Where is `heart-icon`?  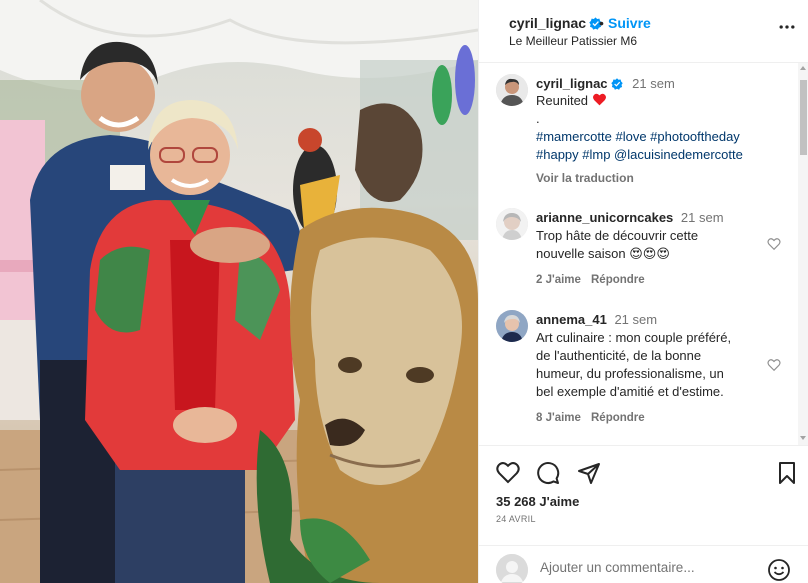 heart-icon is located at coordinates (508, 473).